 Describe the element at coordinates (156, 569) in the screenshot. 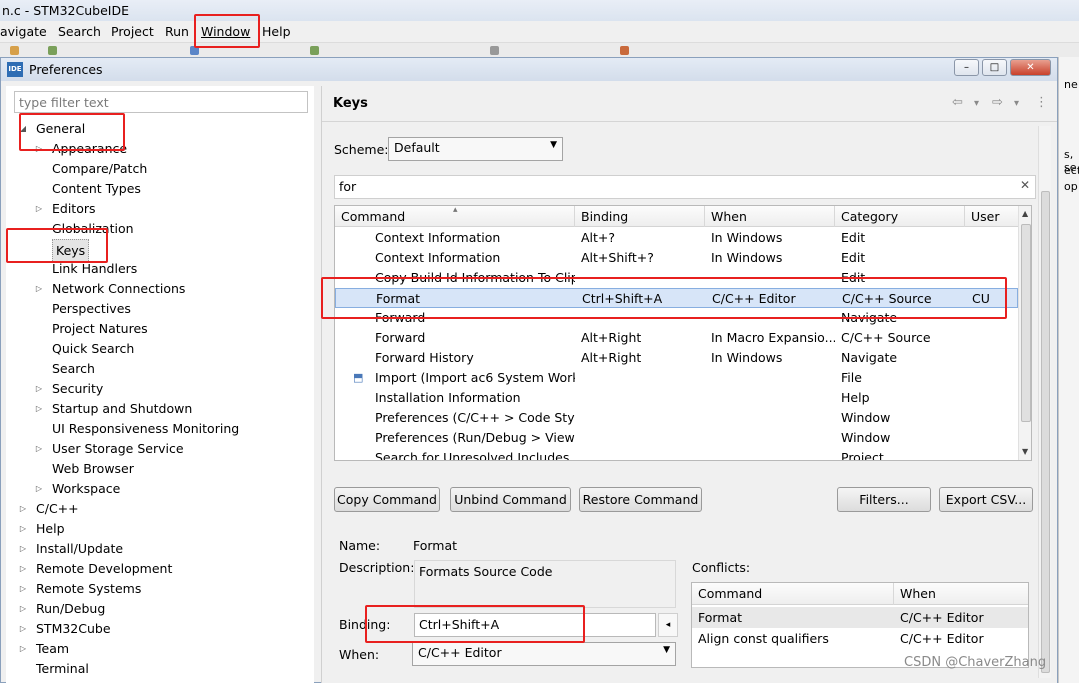

I see `tree-item: ▷ Remote Development` at that location.